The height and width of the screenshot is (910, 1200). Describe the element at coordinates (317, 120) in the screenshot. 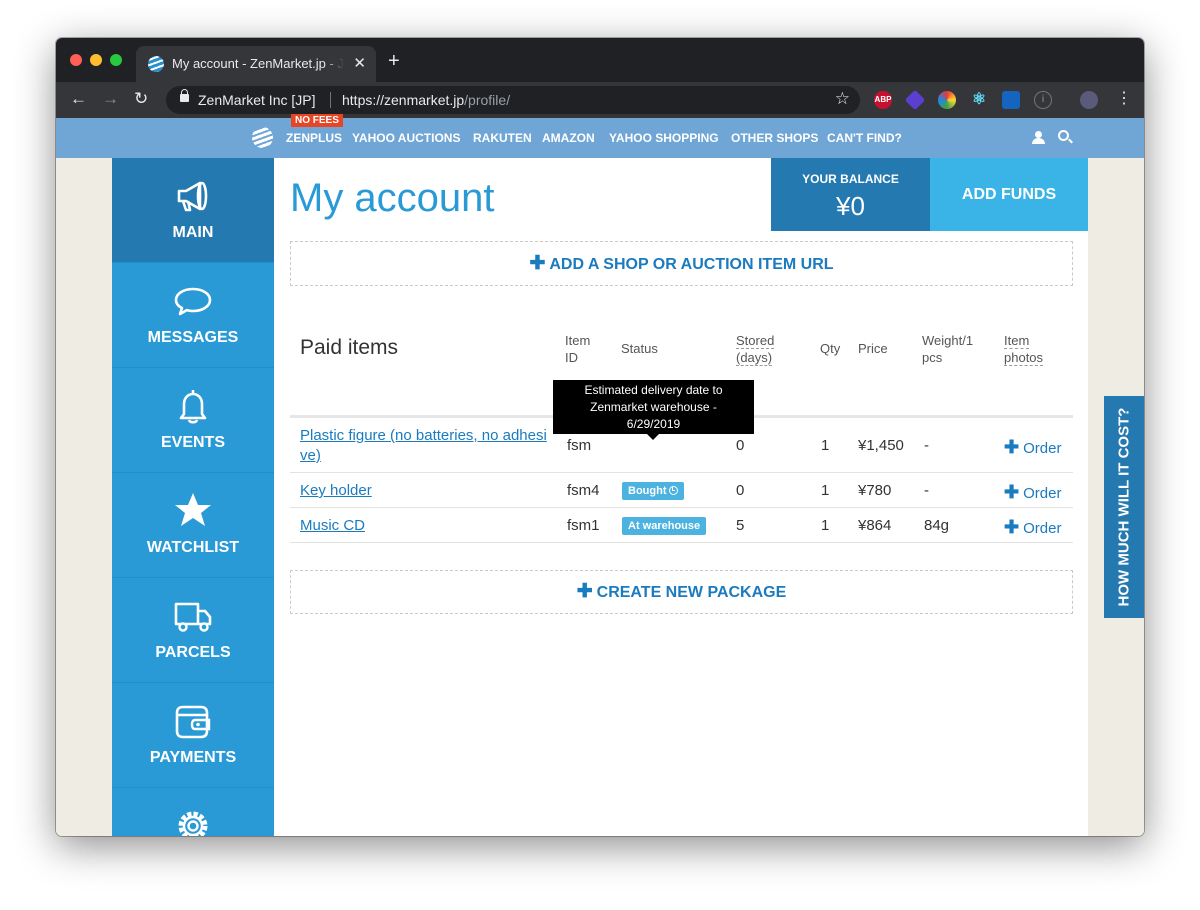

I see `no-fees-badge: NO FEES` at that location.